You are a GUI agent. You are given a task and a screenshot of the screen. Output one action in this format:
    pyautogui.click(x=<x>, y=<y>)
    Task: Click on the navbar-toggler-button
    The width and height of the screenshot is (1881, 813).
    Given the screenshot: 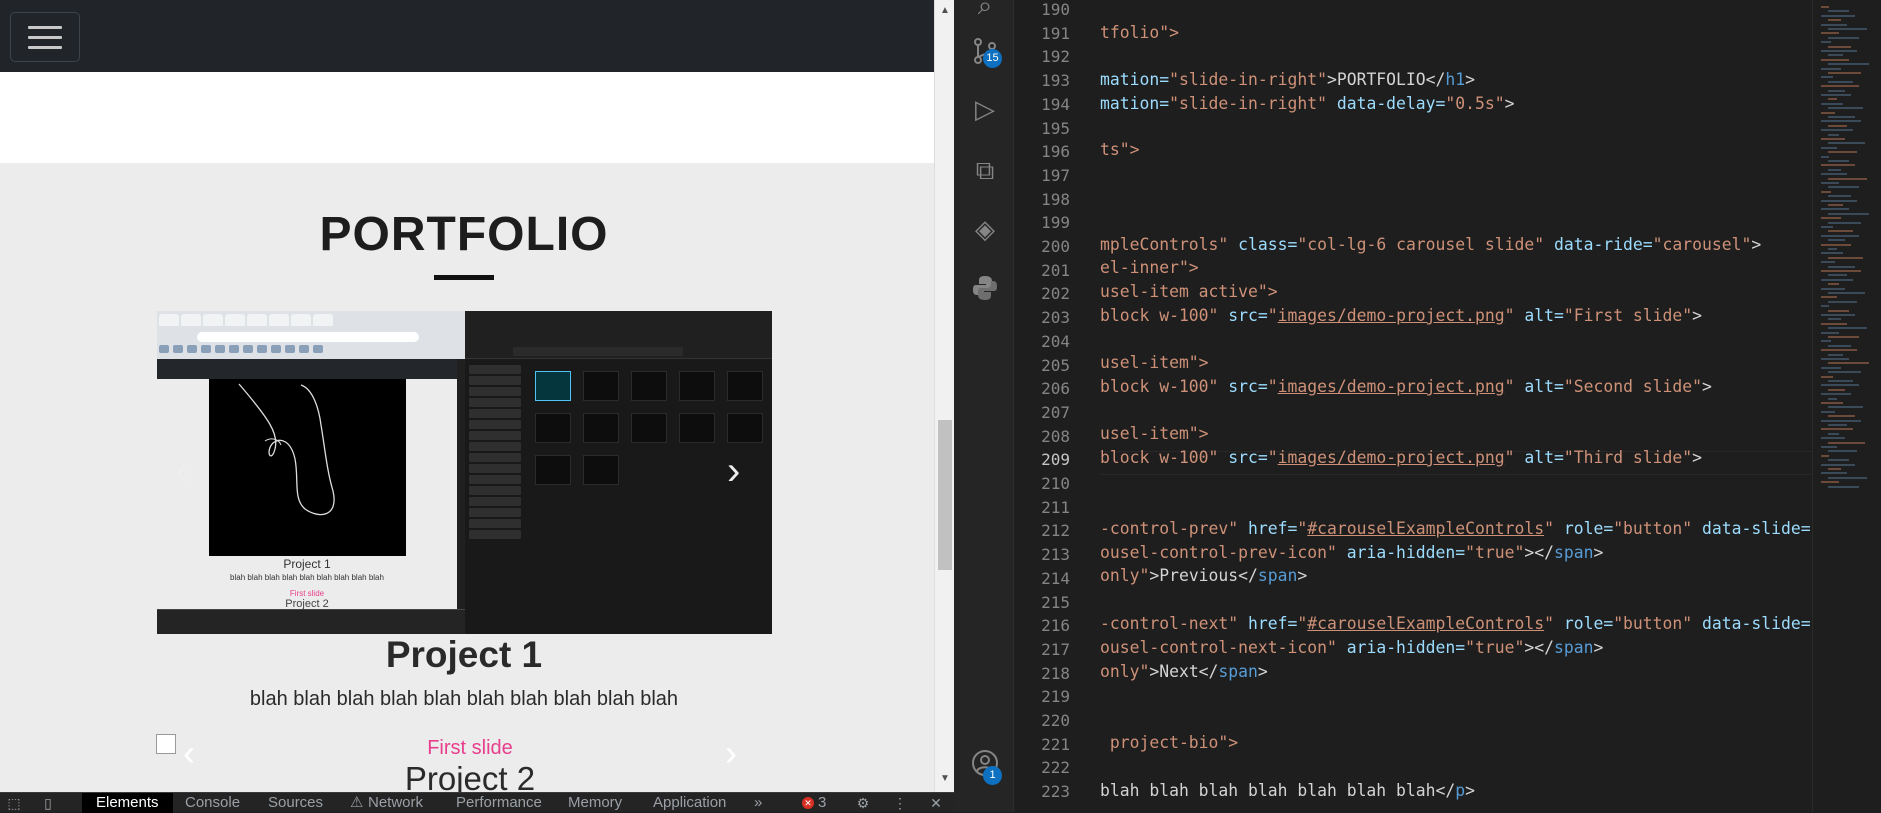 What is the action you would take?
    pyautogui.click(x=45, y=37)
    